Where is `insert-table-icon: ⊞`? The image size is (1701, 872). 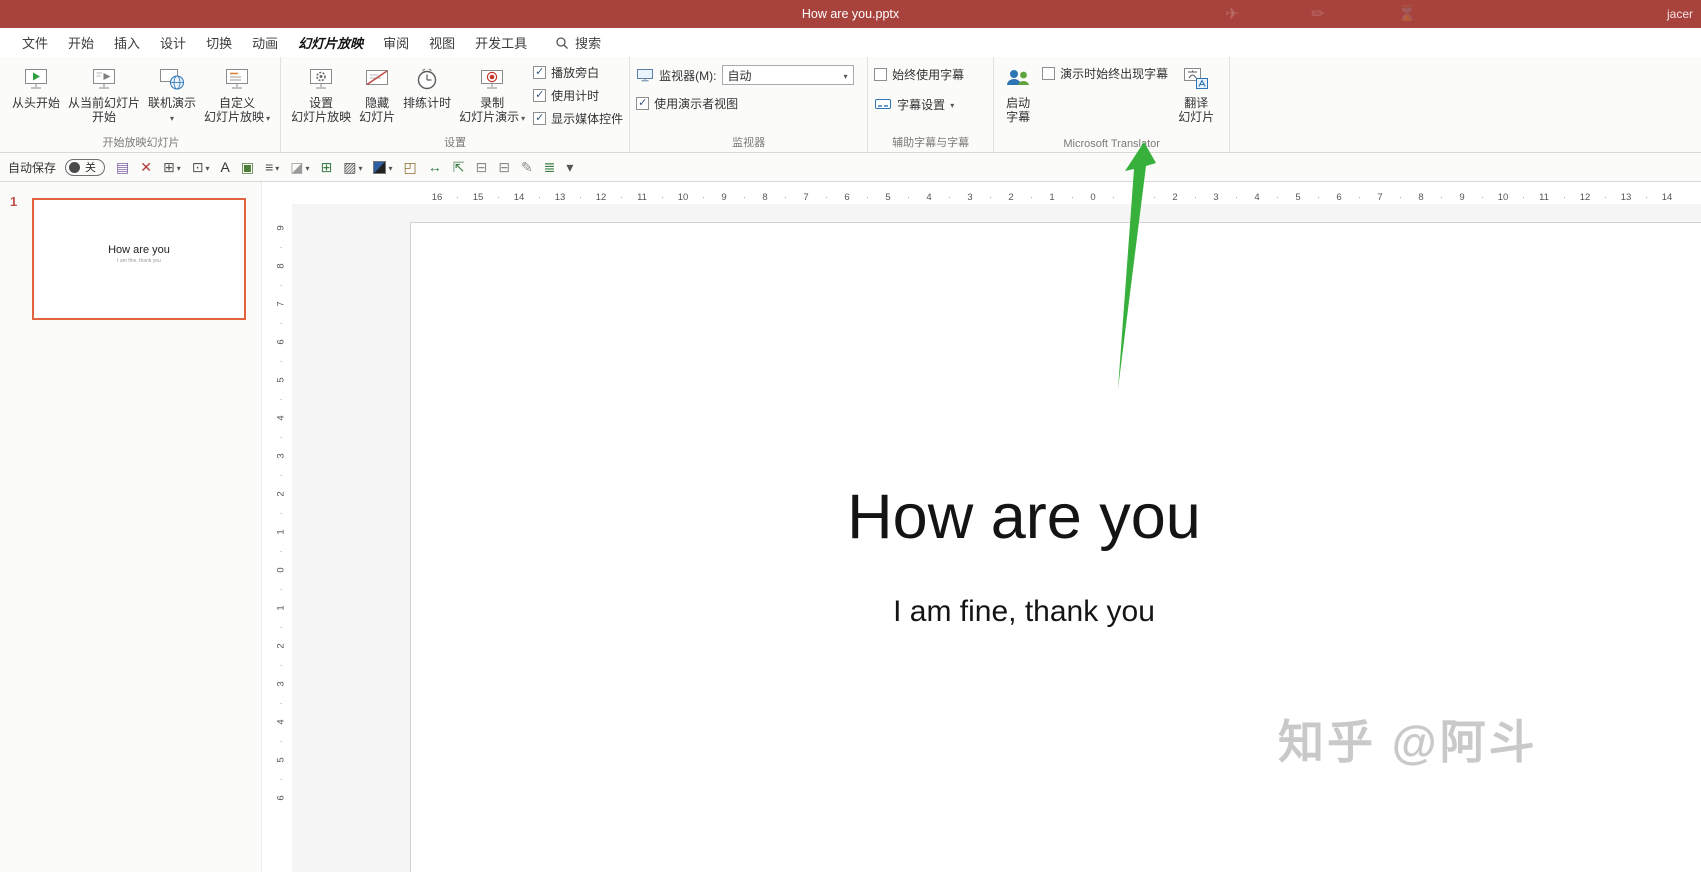
insert-table-icon: ⊞ is located at coordinates (327, 167).